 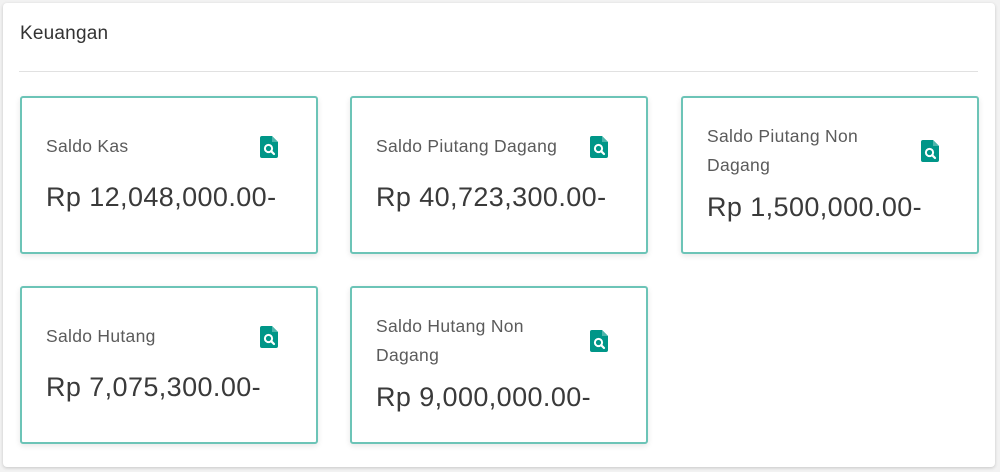 What do you see at coordinates (64, 33) in the screenshot?
I see `panel-title: Keuangan` at bounding box center [64, 33].